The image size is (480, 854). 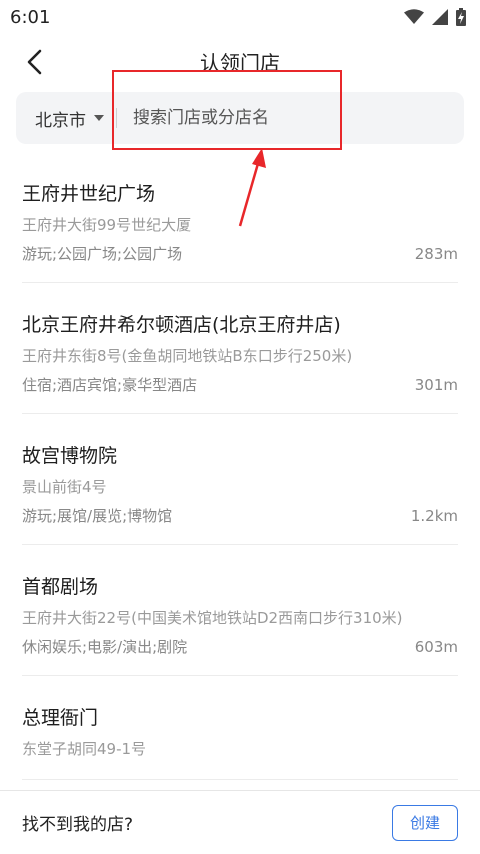 I want to click on store-name: 总理衙门, so click(x=60, y=718).